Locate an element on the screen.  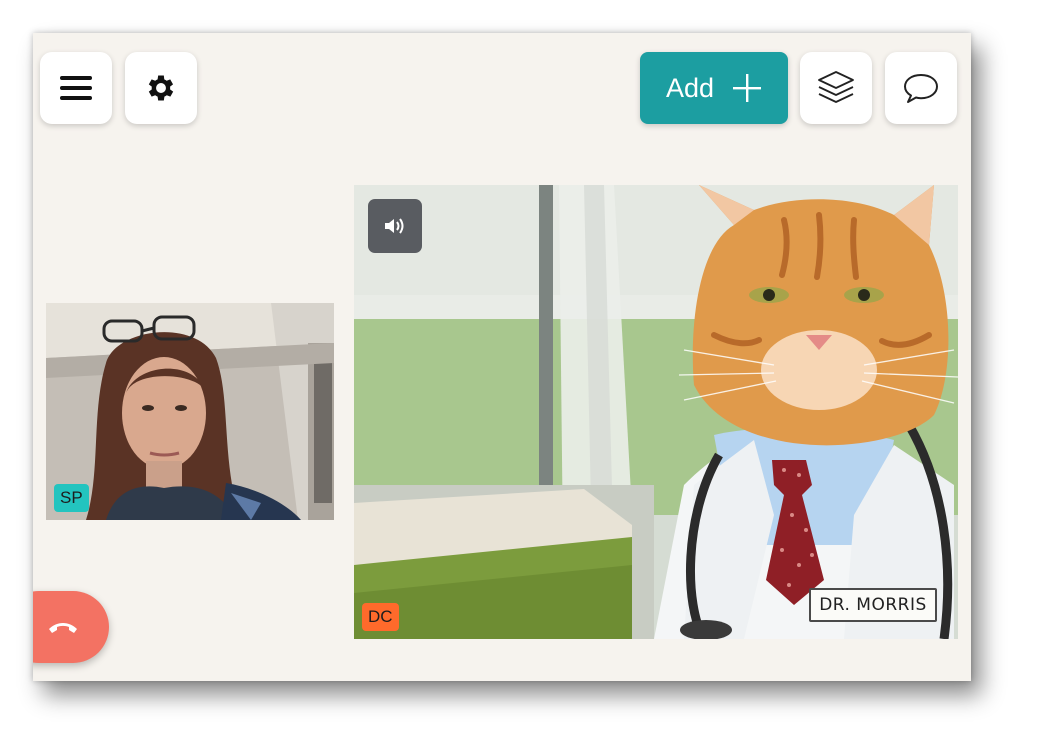
settings-button is located at coordinates (161, 88).